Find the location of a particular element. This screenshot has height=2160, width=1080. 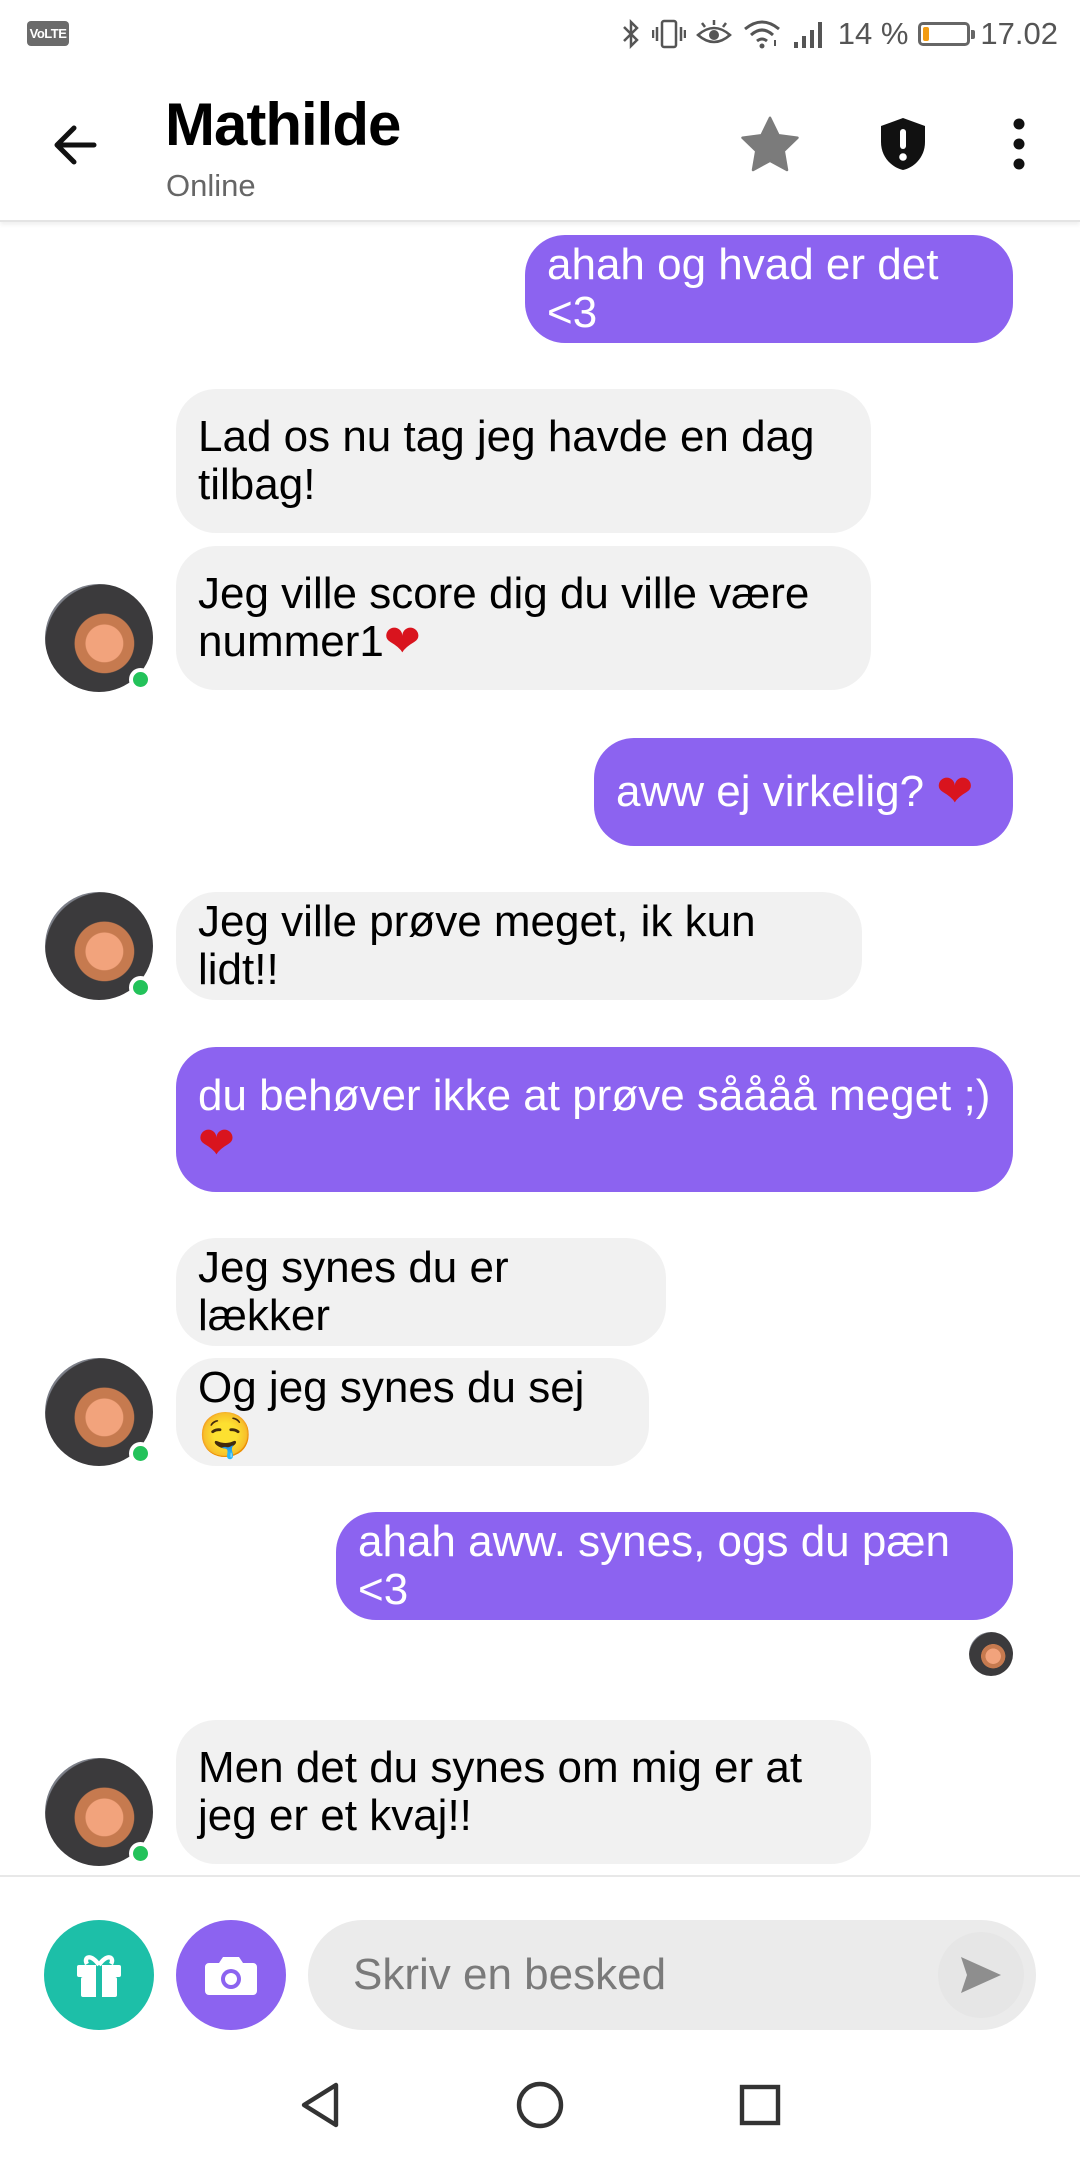

vibrate-icon is located at coordinates (668, 34).